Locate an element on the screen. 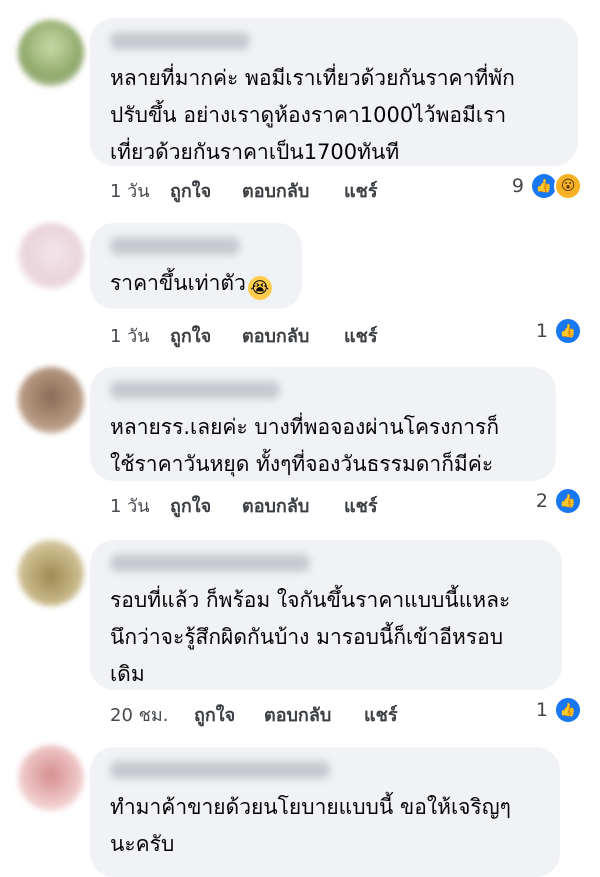 Image resolution: width=600 pixels, height=877 pixels. comment-bubble: ราคาขึ้นเท่าตัว 😭 is located at coordinates (196, 266).